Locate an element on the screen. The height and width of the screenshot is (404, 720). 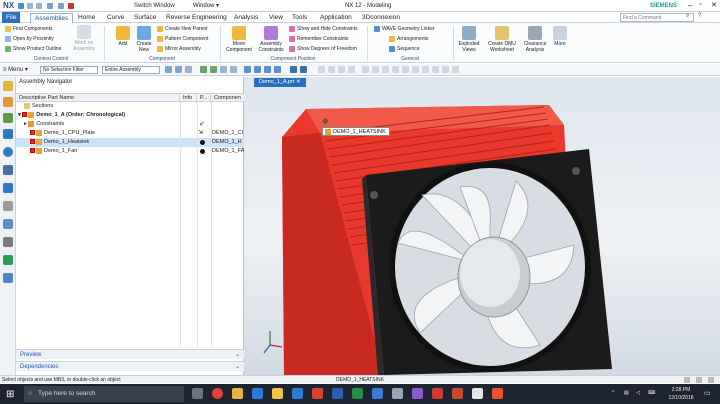
network-icon: ▤ is located at coordinates (626, 393).